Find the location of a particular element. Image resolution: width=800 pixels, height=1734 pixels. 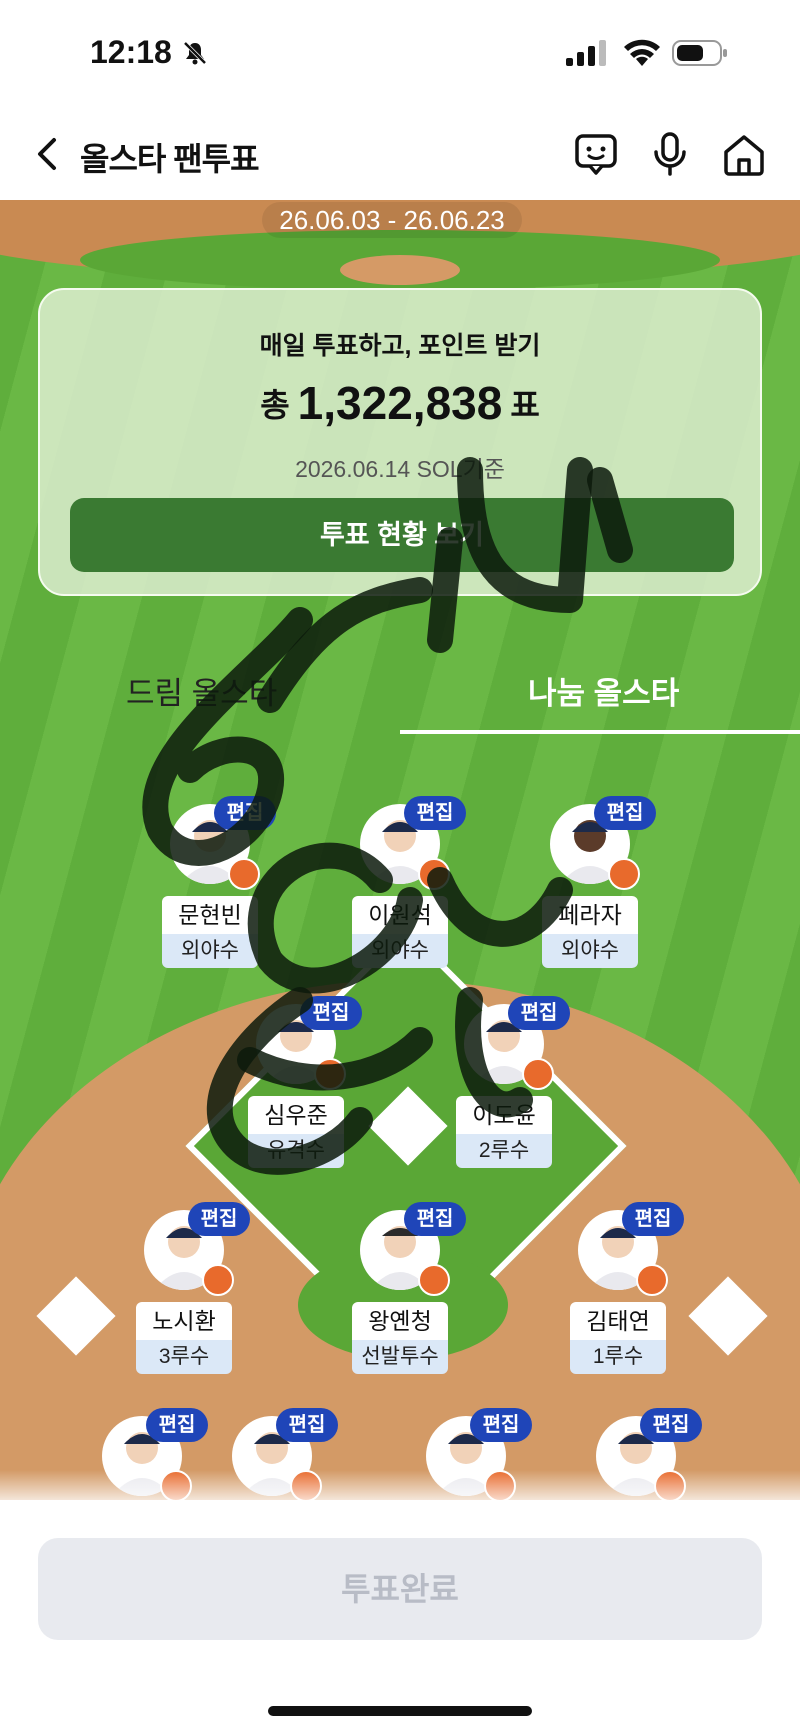

total-prefix: 총 is located at coordinates (275, 405).